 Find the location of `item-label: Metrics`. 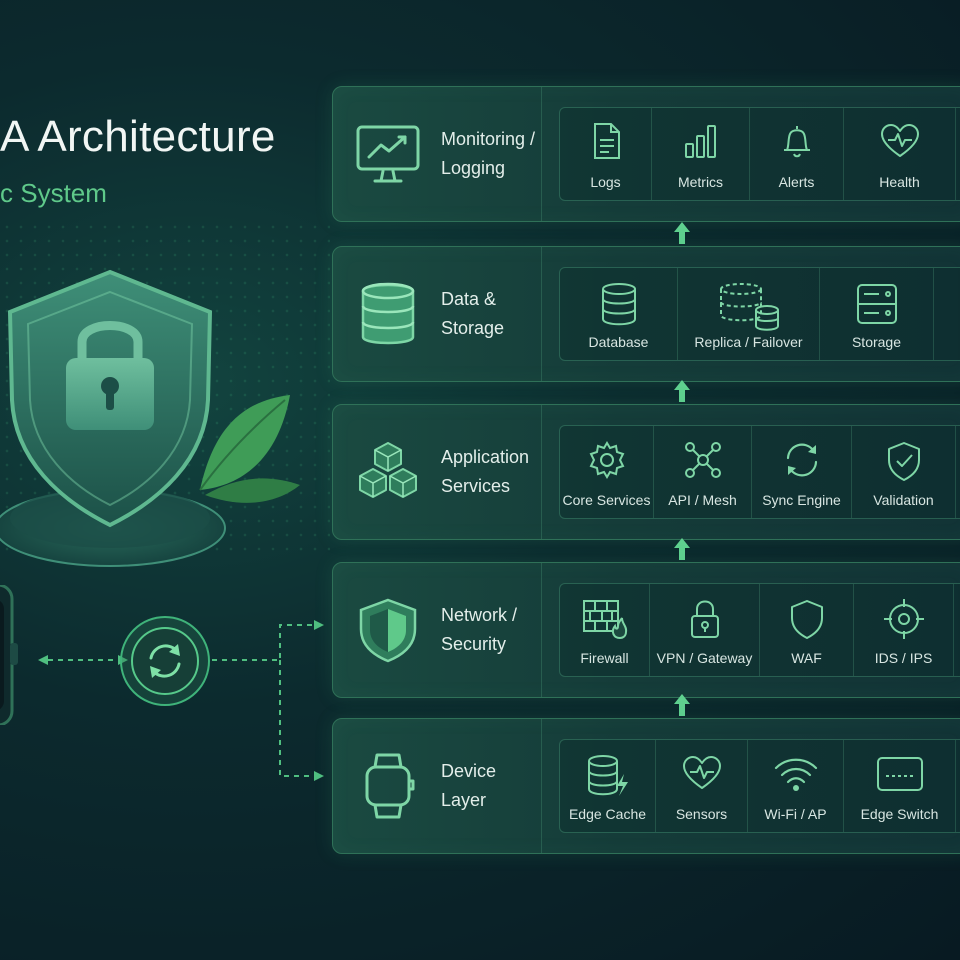

item-label: Metrics is located at coordinates (700, 182).